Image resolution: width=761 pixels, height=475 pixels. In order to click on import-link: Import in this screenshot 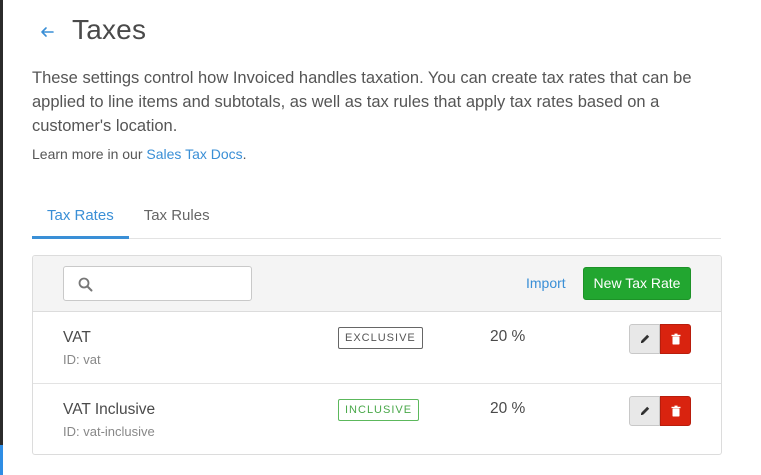, I will do `click(546, 283)`.